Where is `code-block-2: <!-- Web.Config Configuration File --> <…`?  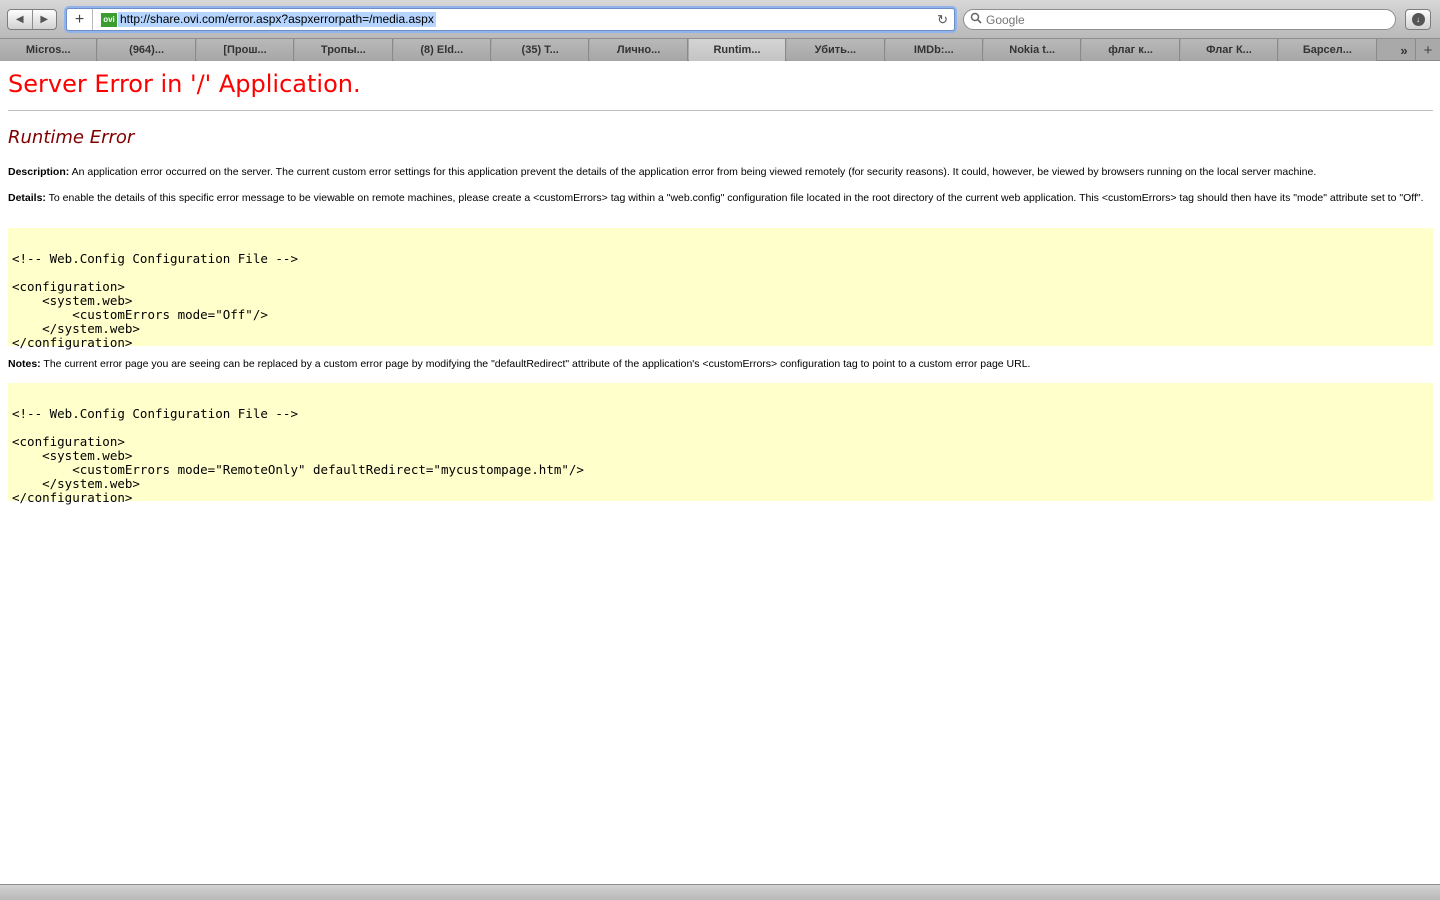
code-block-2: <!-- Web.Config Configuration File --> <… is located at coordinates (720, 444).